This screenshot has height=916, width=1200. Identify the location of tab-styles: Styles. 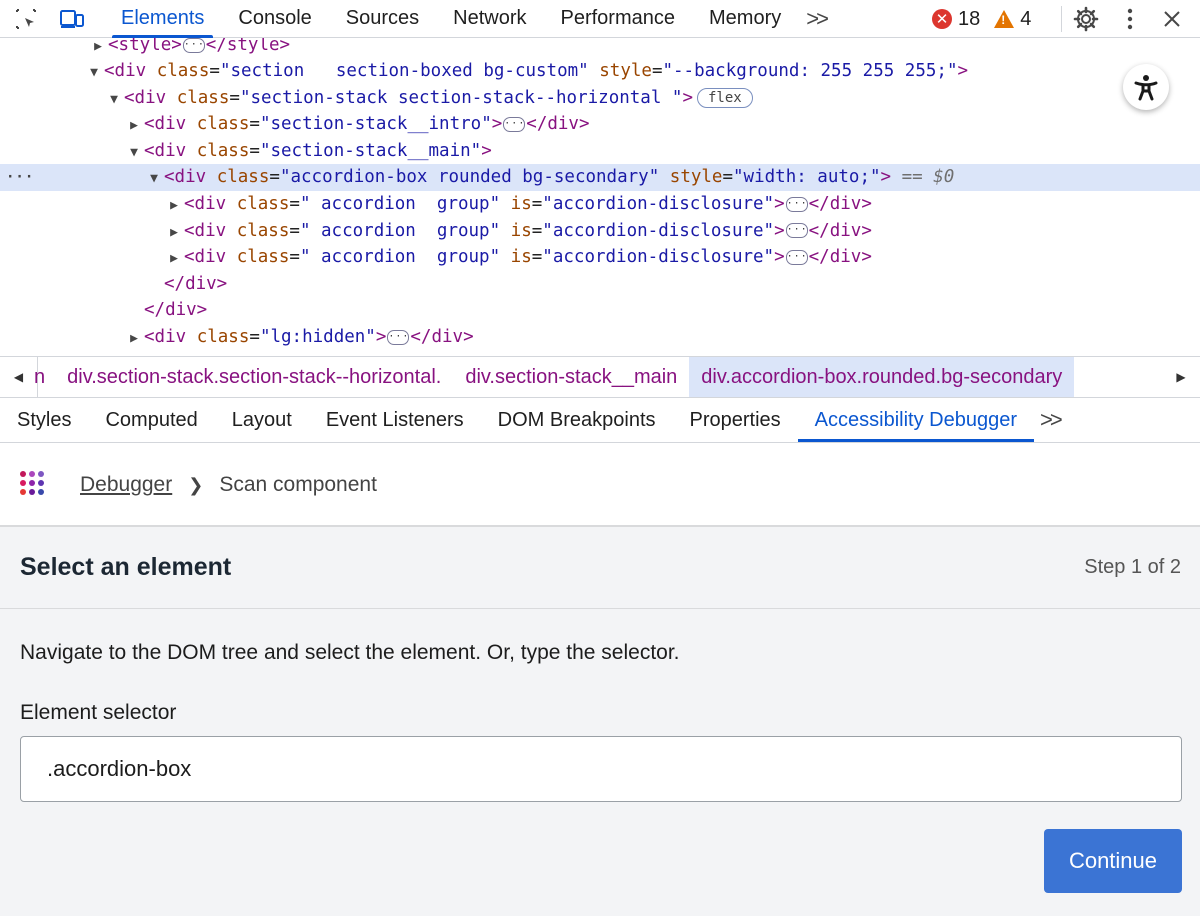
(44, 420).